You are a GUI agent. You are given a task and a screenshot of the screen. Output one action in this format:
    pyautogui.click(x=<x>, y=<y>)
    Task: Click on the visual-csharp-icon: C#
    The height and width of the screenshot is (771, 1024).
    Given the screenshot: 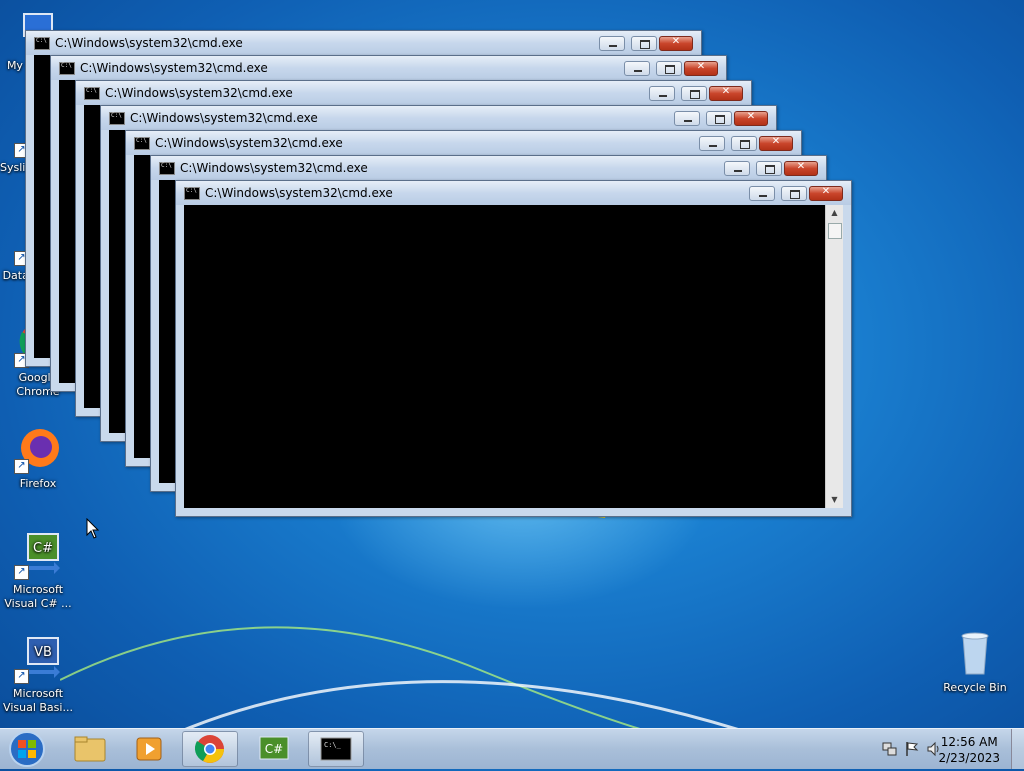 What is the action you would take?
    pyautogui.click(x=274, y=748)
    